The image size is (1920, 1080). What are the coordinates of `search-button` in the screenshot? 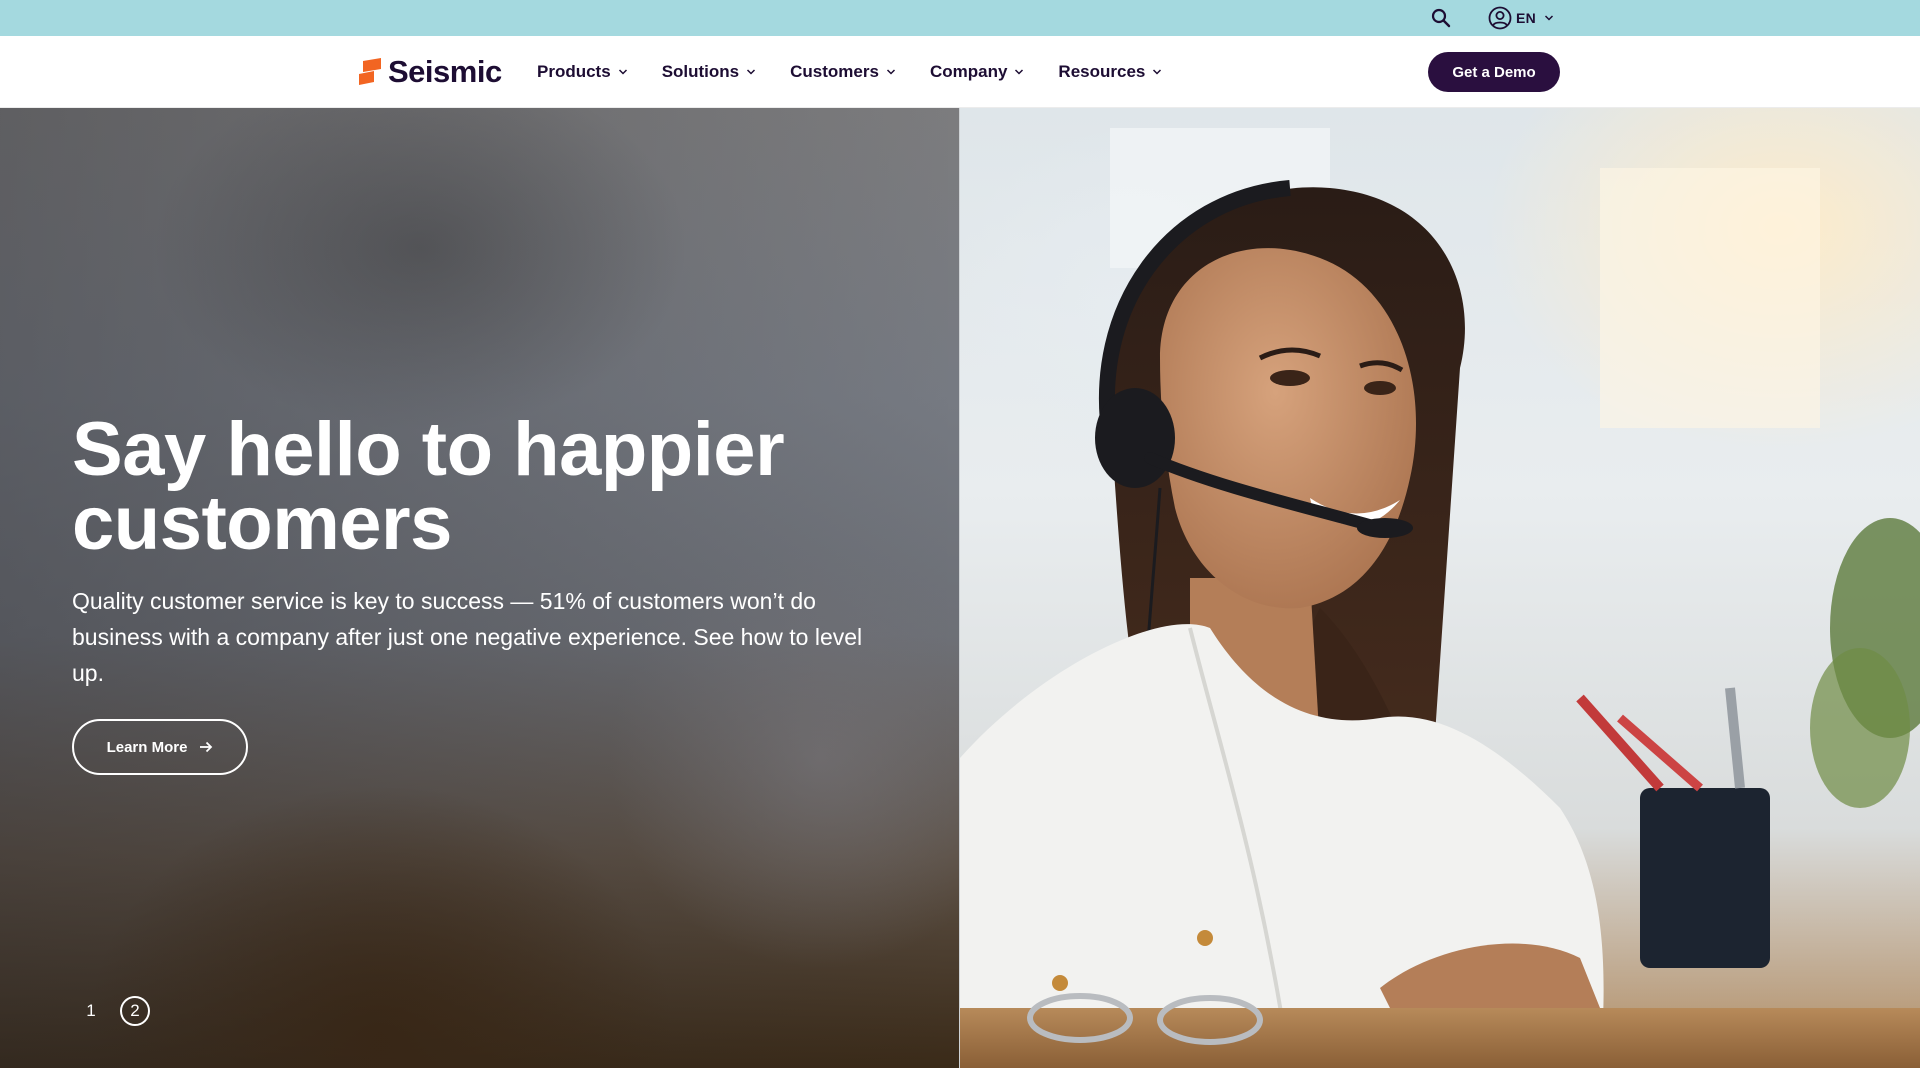 It's located at (1441, 18).